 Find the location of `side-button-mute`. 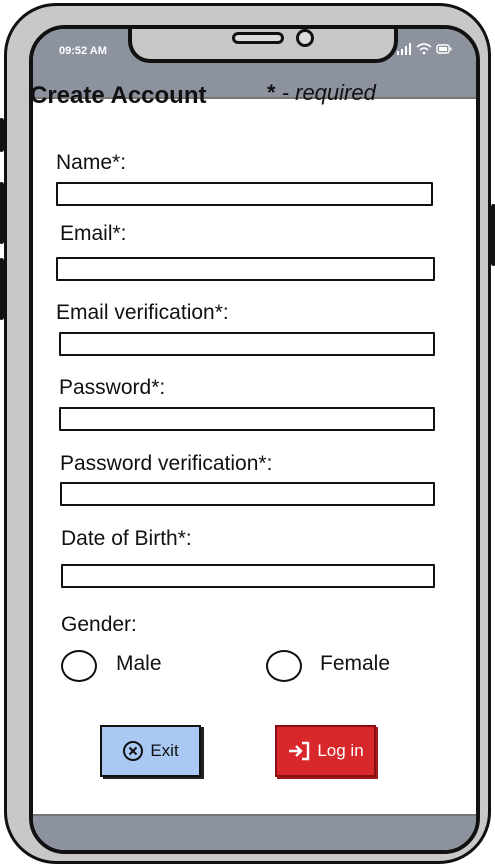

side-button-mute is located at coordinates (2, 135).